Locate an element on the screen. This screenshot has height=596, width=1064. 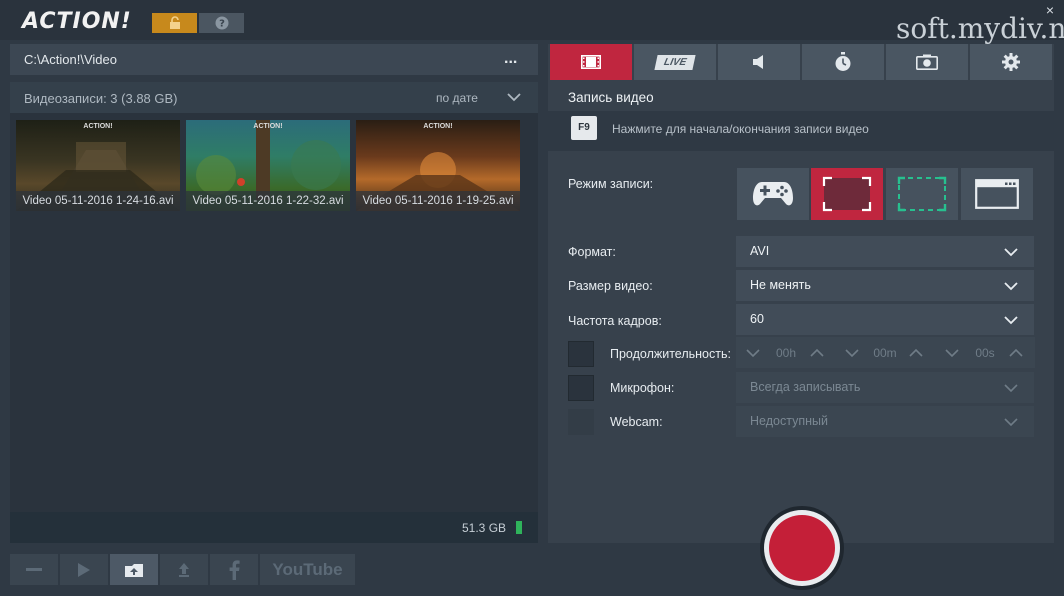
upload-arrow-icon is located at coordinates (184, 569).